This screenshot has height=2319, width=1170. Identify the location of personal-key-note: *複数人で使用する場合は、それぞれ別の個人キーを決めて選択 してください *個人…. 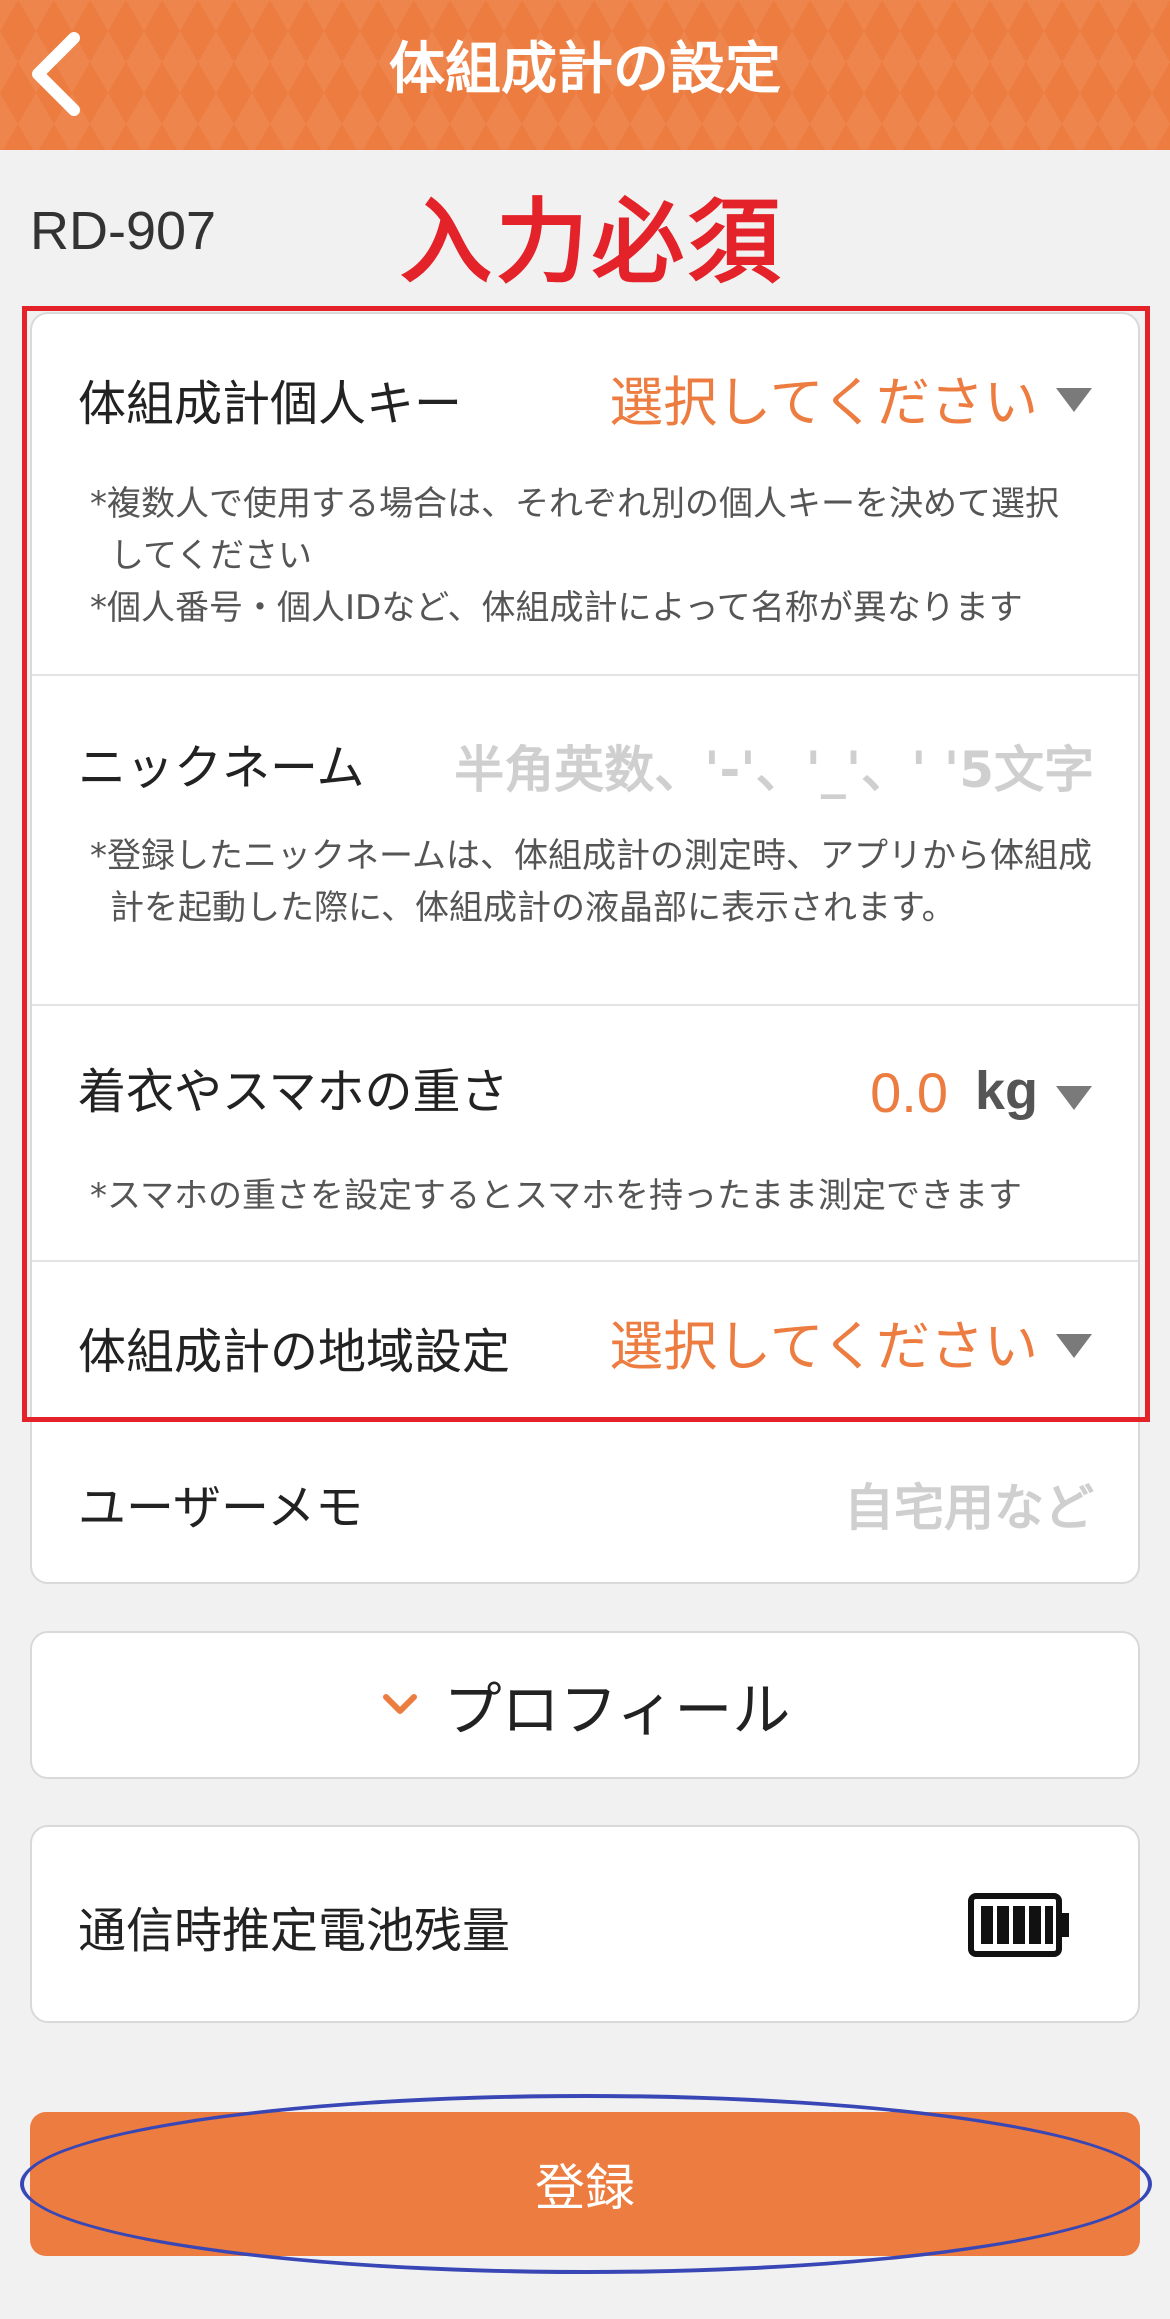
(600, 556).